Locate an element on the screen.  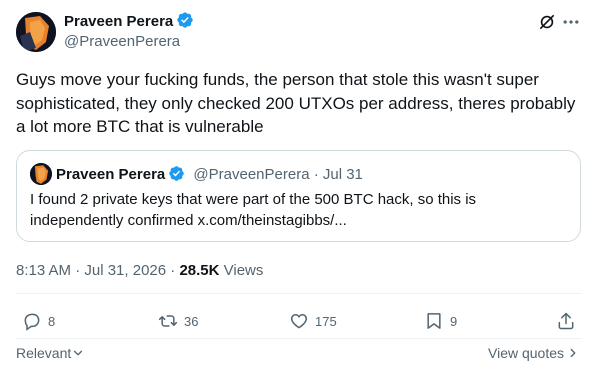
relevant-sort-button: Relevant is located at coordinates (50, 353).